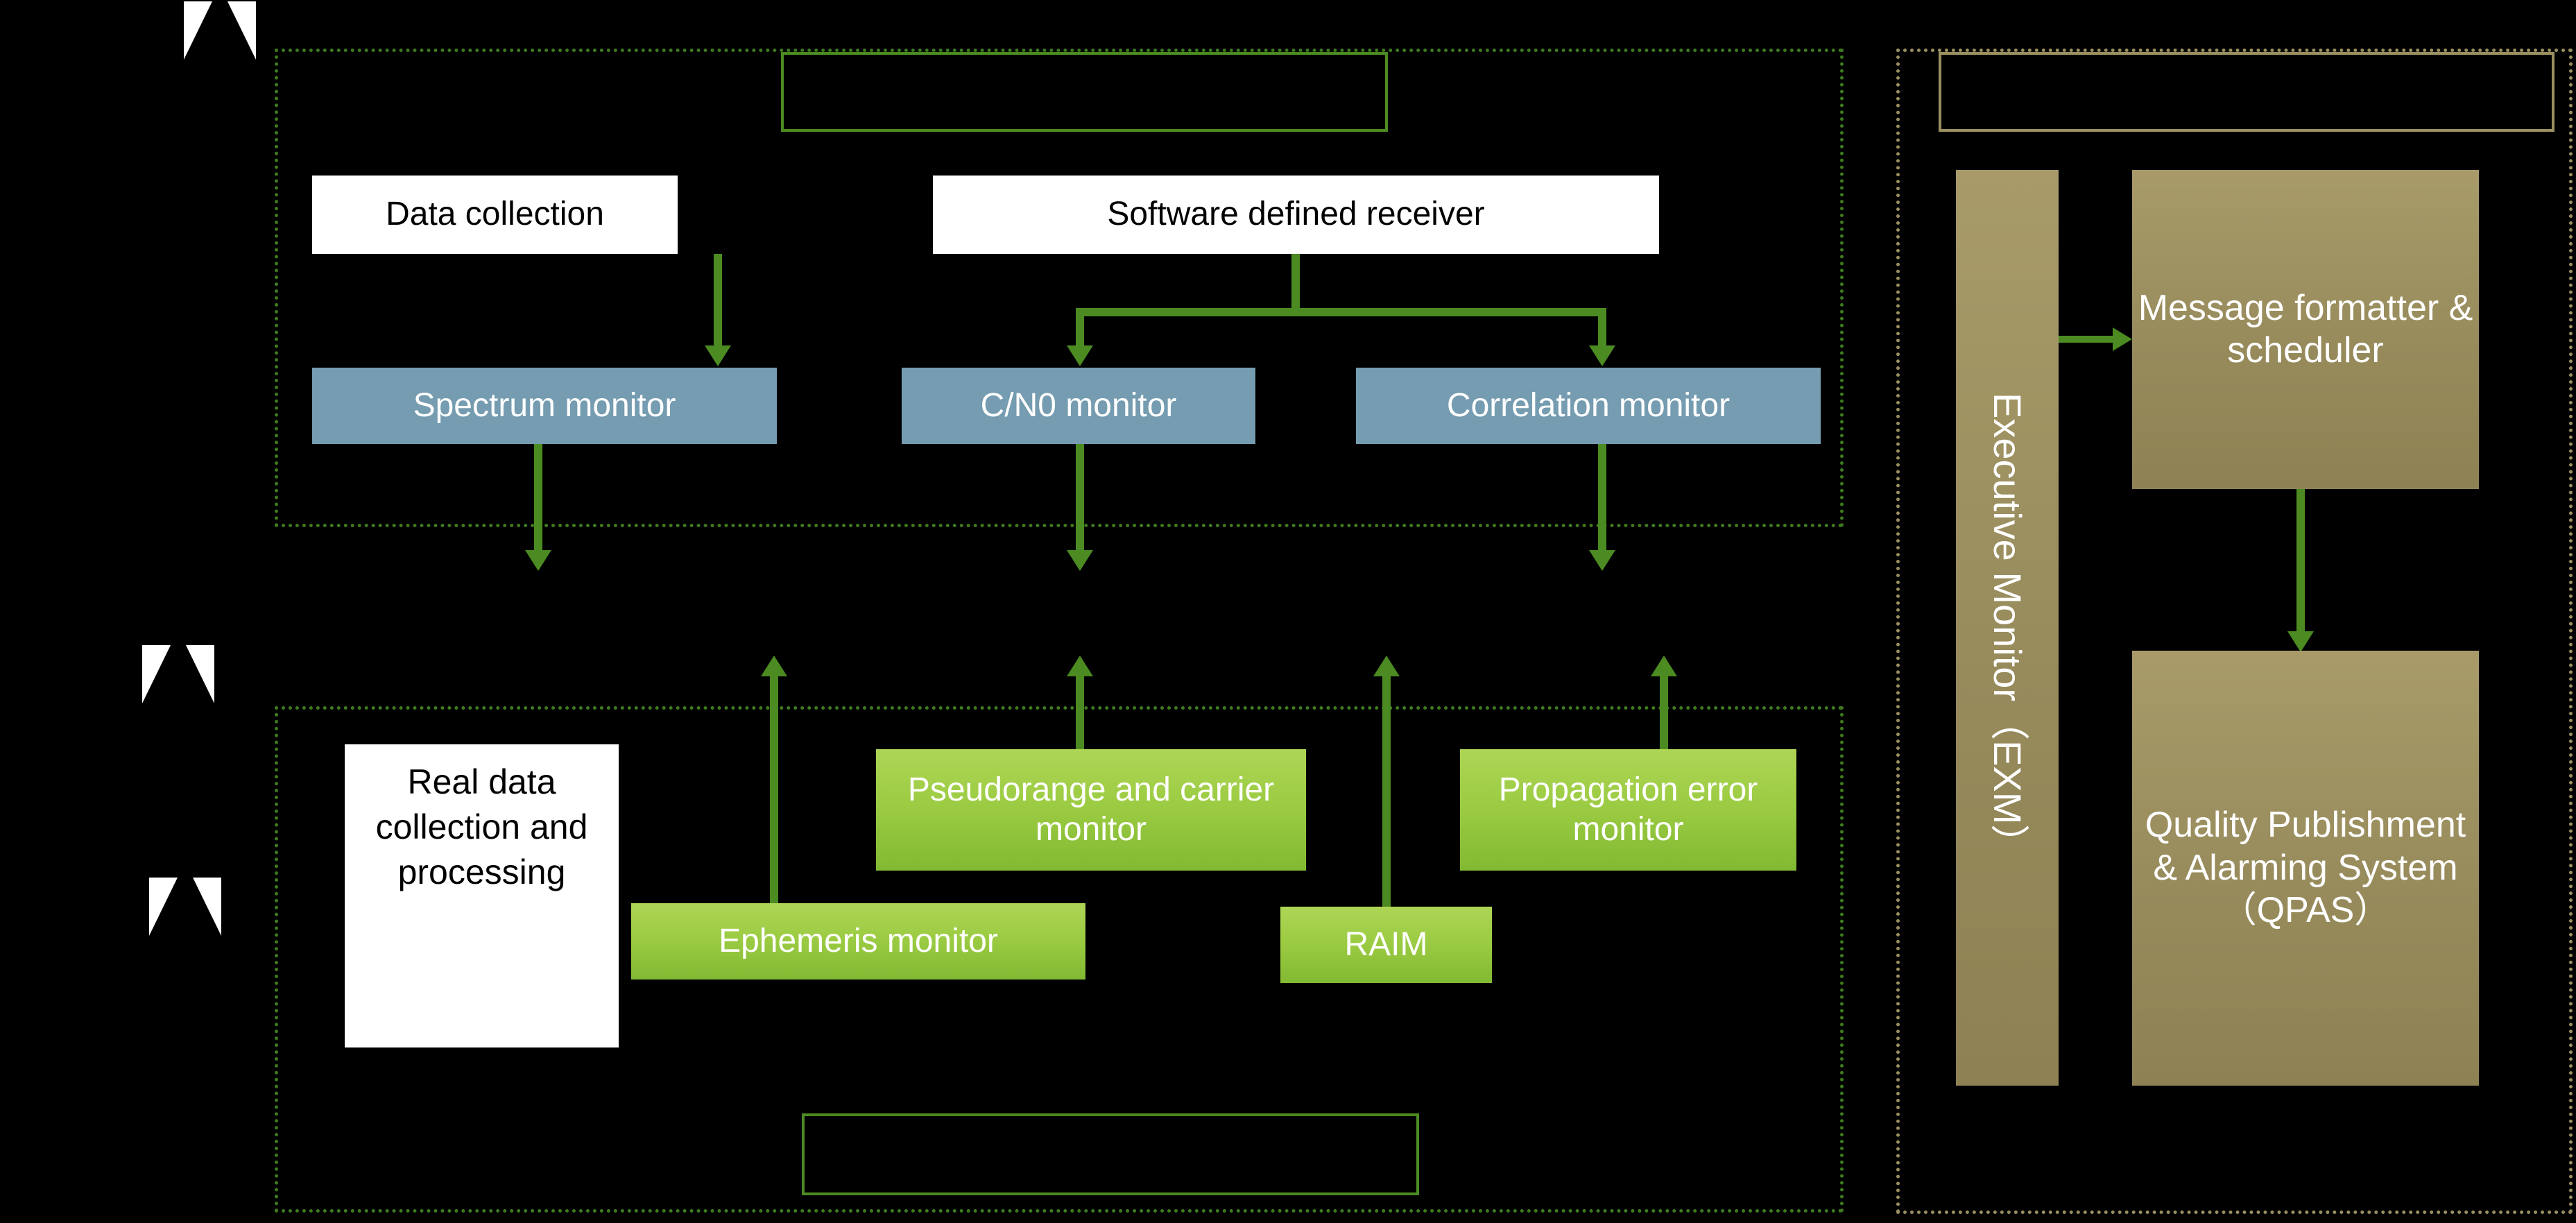  What do you see at coordinates (1295, 283) in the screenshot?
I see `connector-sdr-stem` at bounding box center [1295, 283].